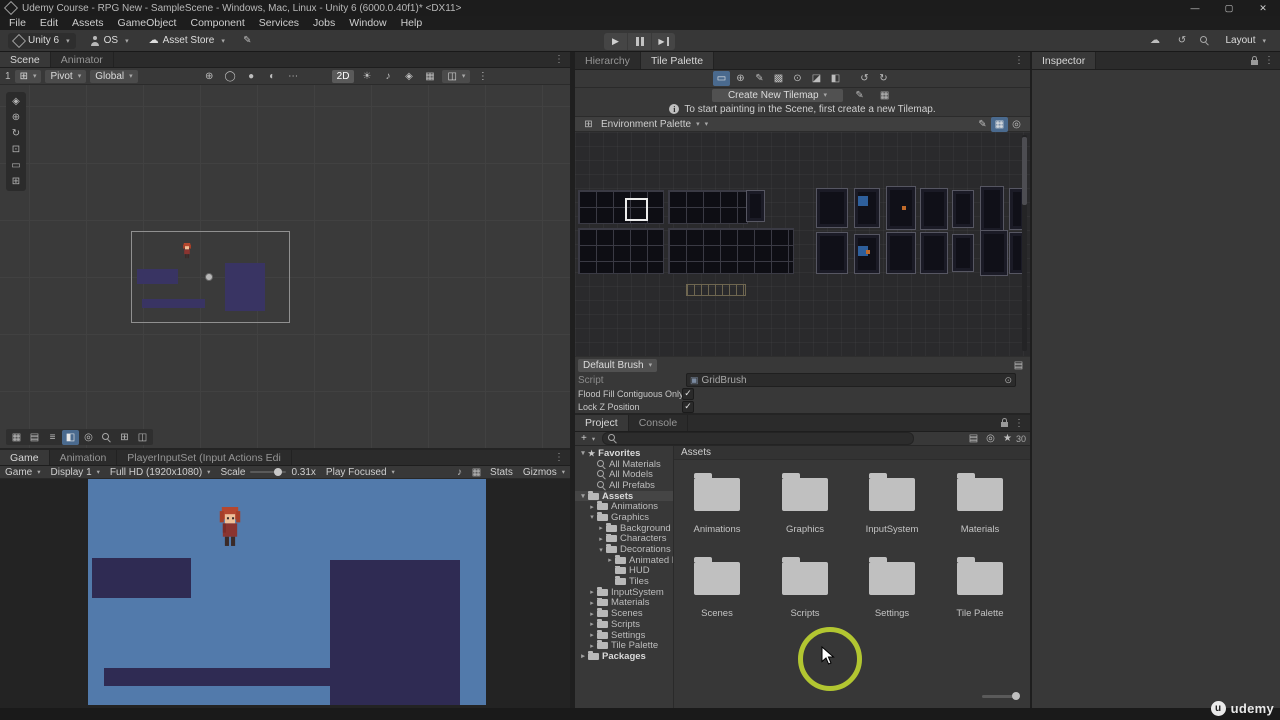  What do you see at coordinates (624, 538) in the screenshot?
I see `tree-item: ▸ Characters` at bounding box center [624, 538].